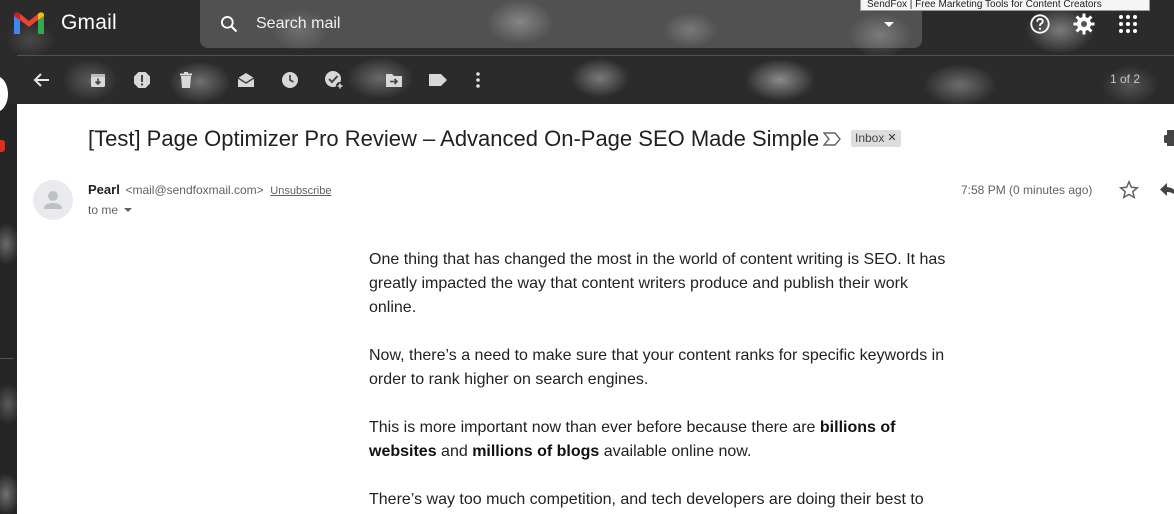 This screenshot has width=1174, height=514. What do you see at coordinates (246, 80) in the screenshot?
I see `mark-unread-icon` at bounding box center [246, 80].